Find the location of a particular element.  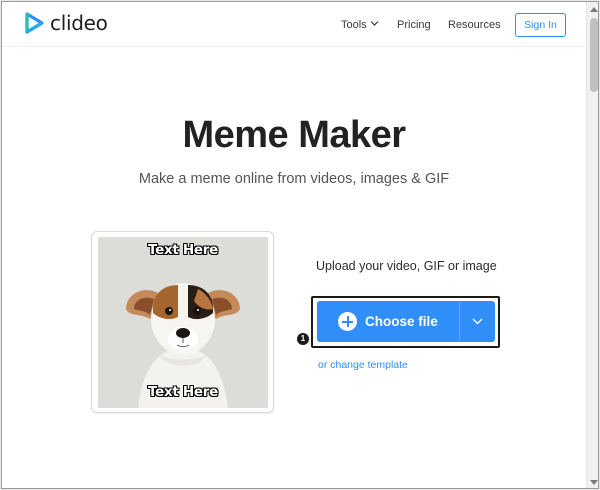

choose-file-dropdown-button is located at coordinates (477, 321).